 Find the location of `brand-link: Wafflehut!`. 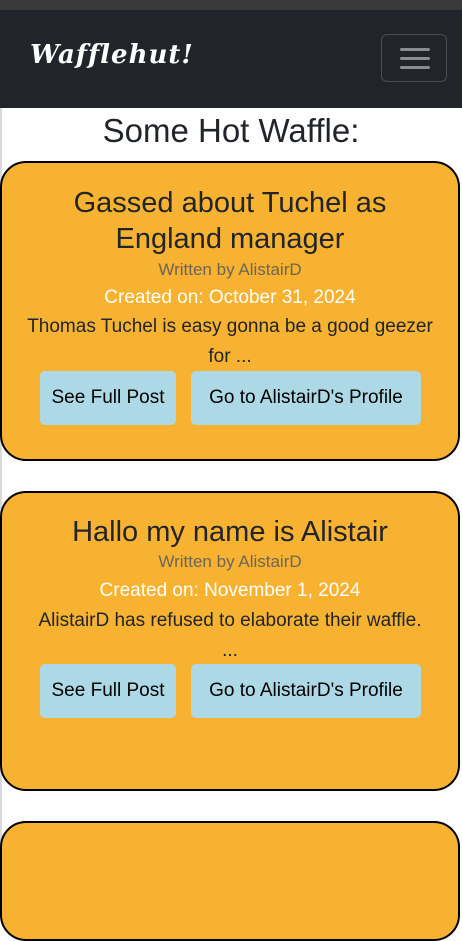

brand-link: Wafflehut! is located at coordinates (112, 55).